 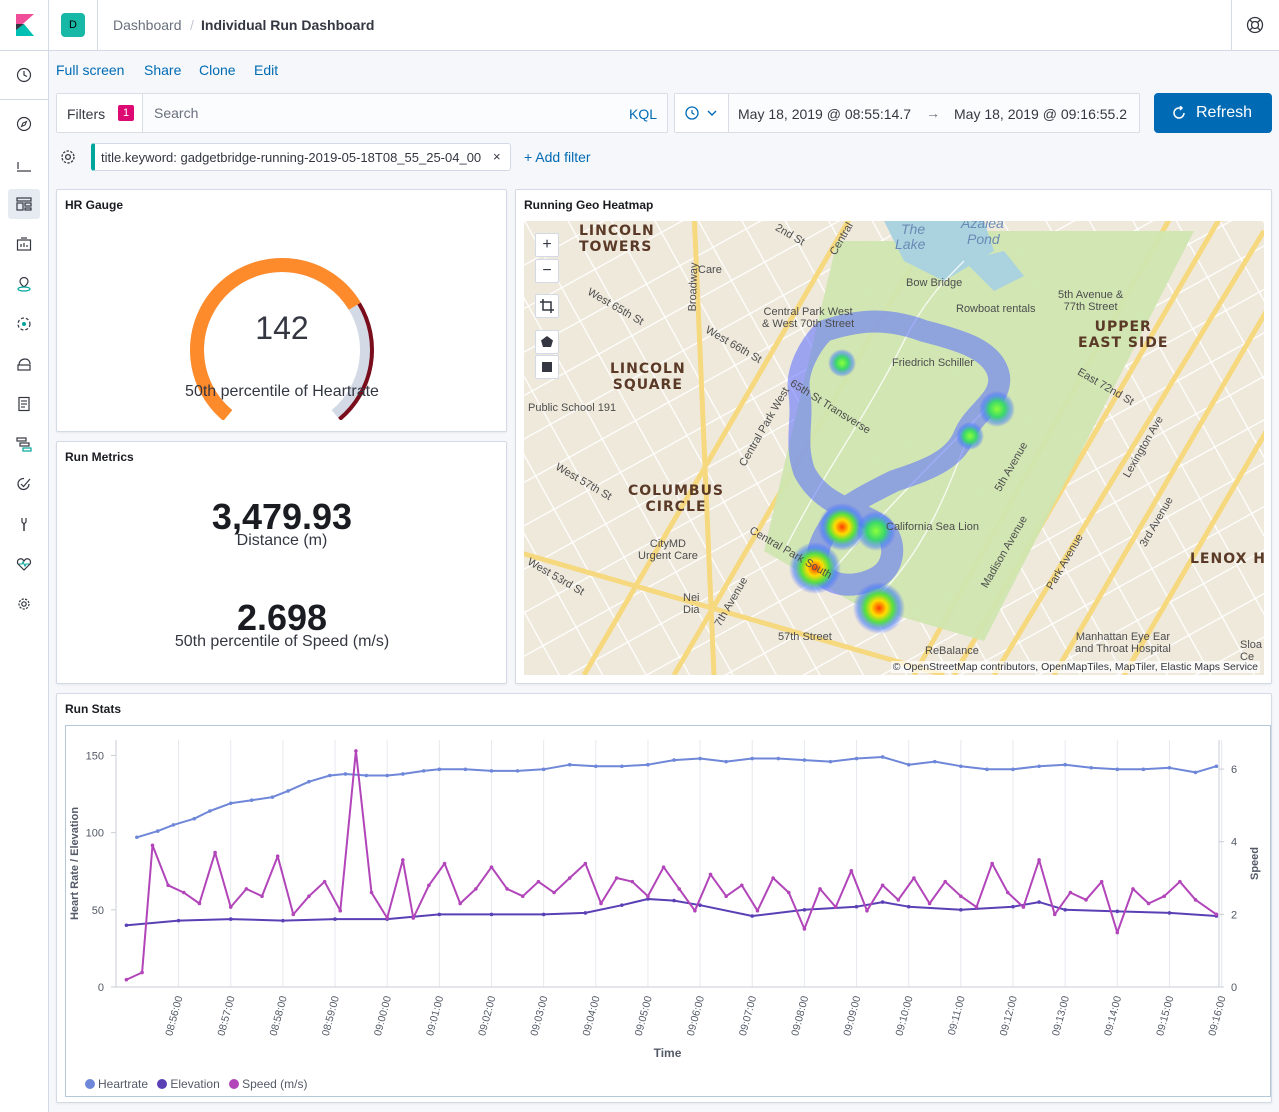 I want to click on legend-item-heartrate: Heartrate, so click(x=116, y=1084).